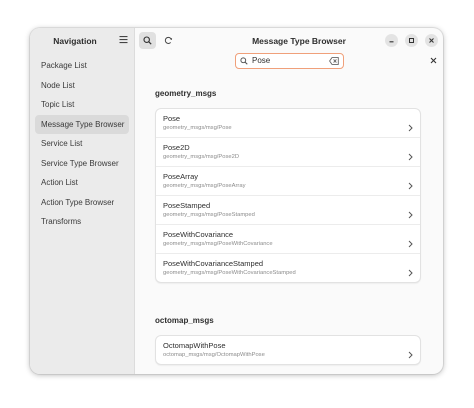 The image size is (474, 408). I want to click on minimize-button, so click(391, 40).